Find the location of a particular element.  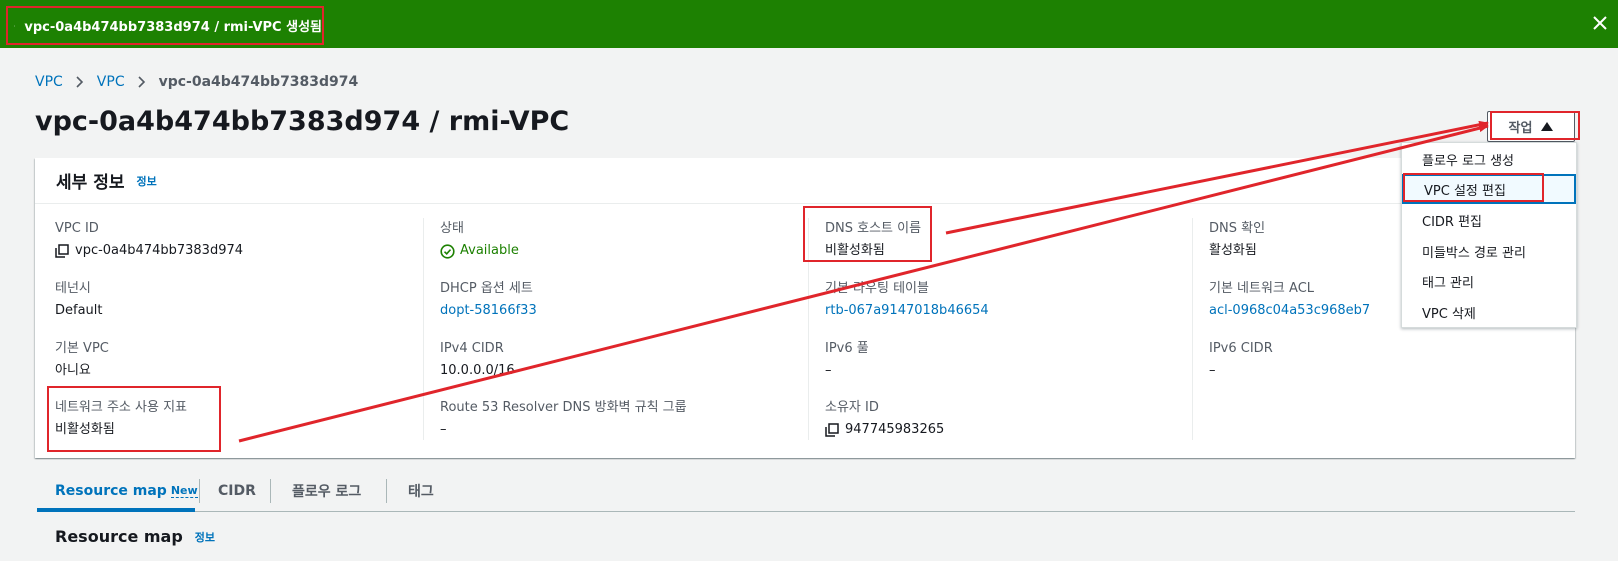

field-network-address-metrics: 네트워크 주소 사용 지표 비활성화됨 is located at coordinates (121, 419).